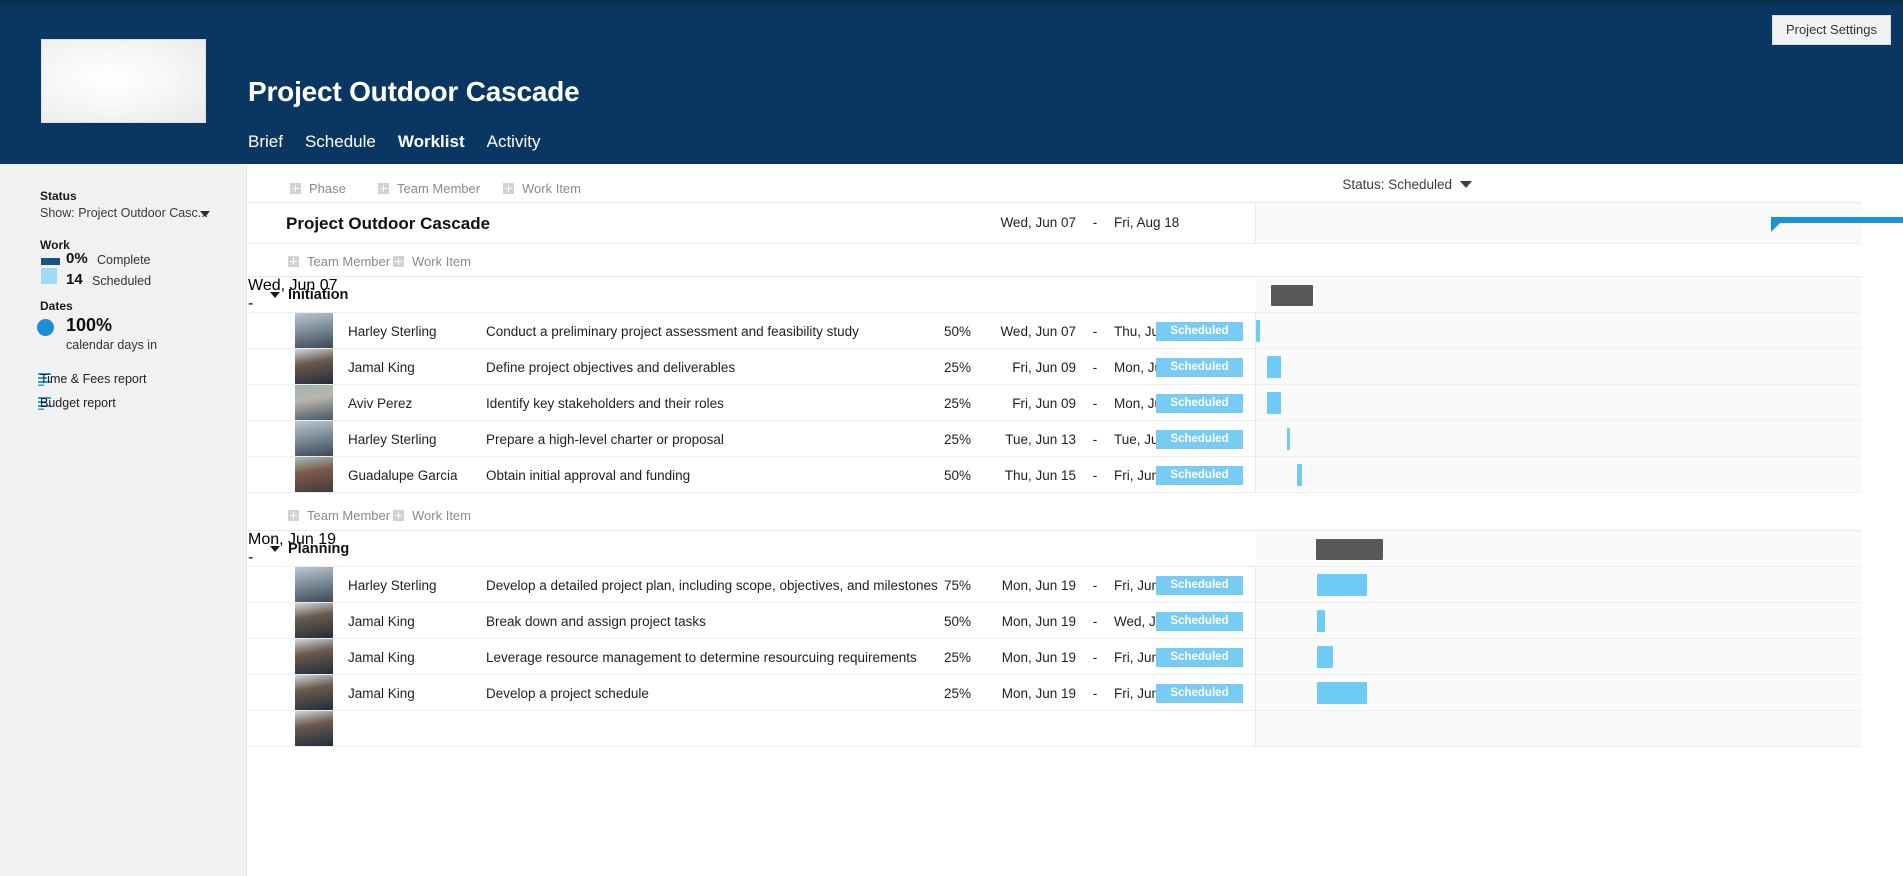 This screenshot has width=1903, height=876. What do you see at coordinates (1095, 222) in the screenshot?
I see `project-summary-dash: -` at bounding box center [1095, 222].